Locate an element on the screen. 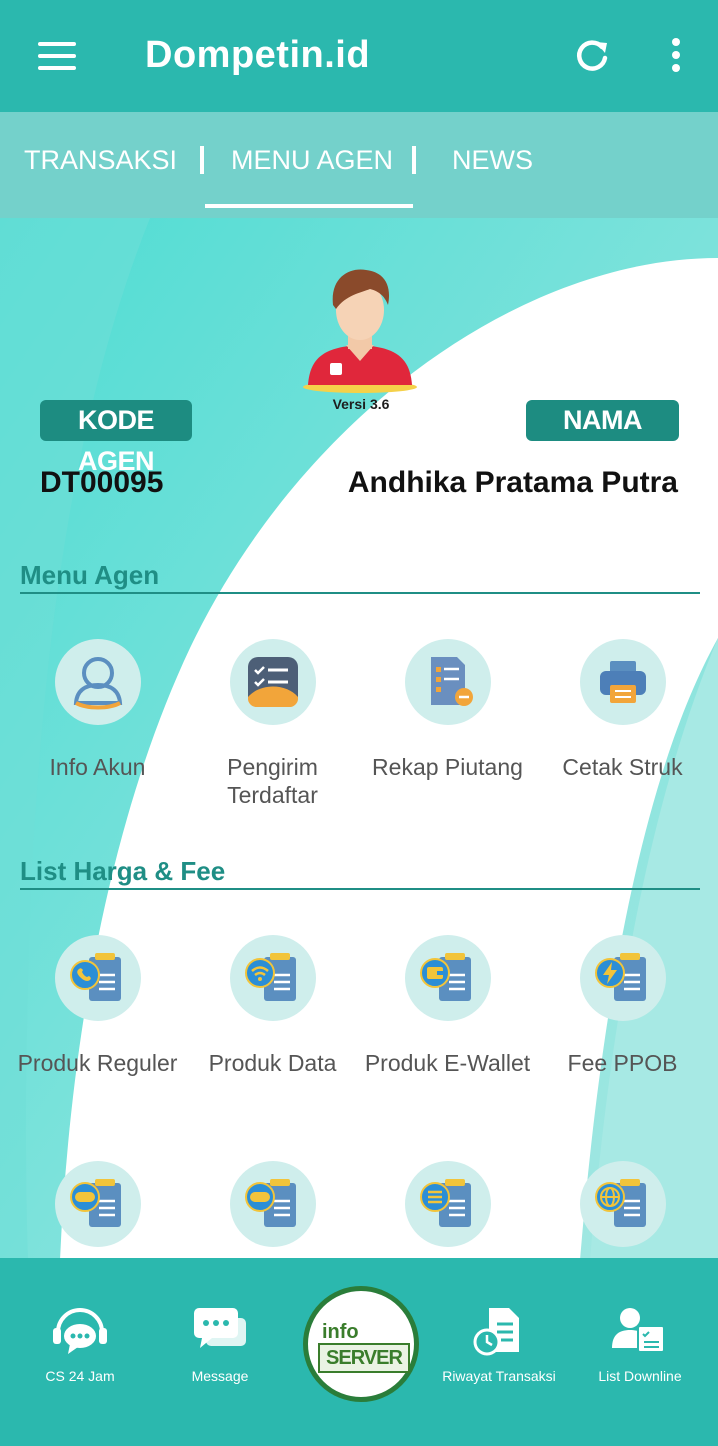  menu-item-pengirim-terdaftar: Pengirim Terdaftar is located at coordinates (272, 724).